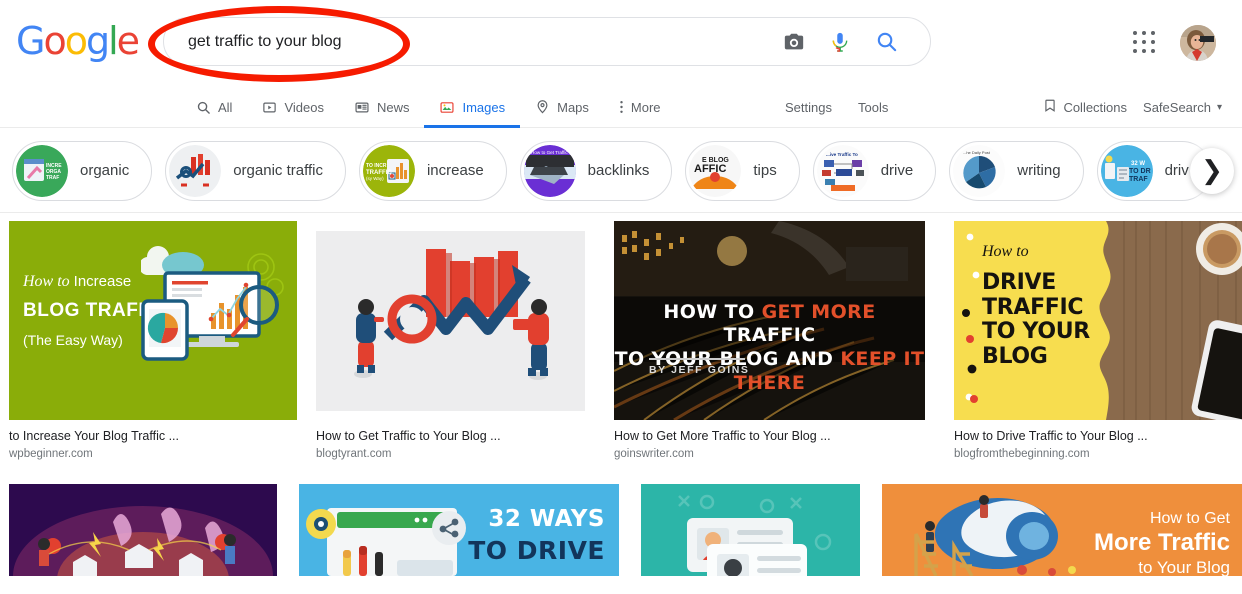 The image size is (1242, 594). Describe the element at coordinates (388, 170) in the screenshot. I see `increase-thumb: TO INCR TRAFFIC (sy Way)` at that location.